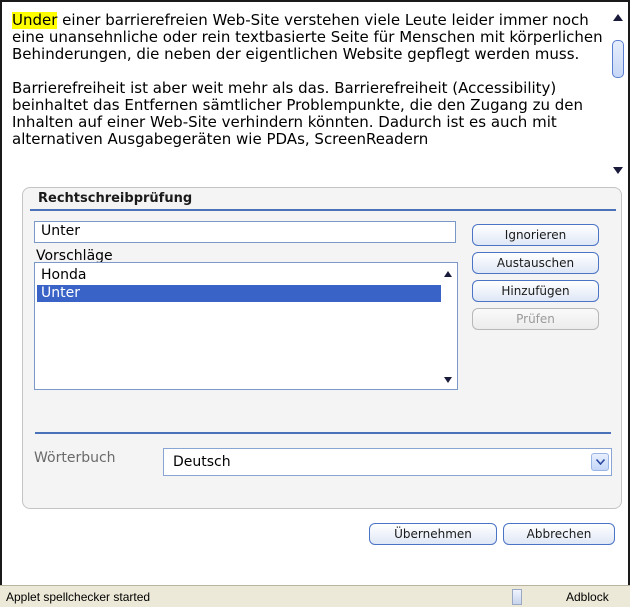 This screenshot has width=630, height=607. I want to click on list-scroll-down-icon, so click(448, 380).